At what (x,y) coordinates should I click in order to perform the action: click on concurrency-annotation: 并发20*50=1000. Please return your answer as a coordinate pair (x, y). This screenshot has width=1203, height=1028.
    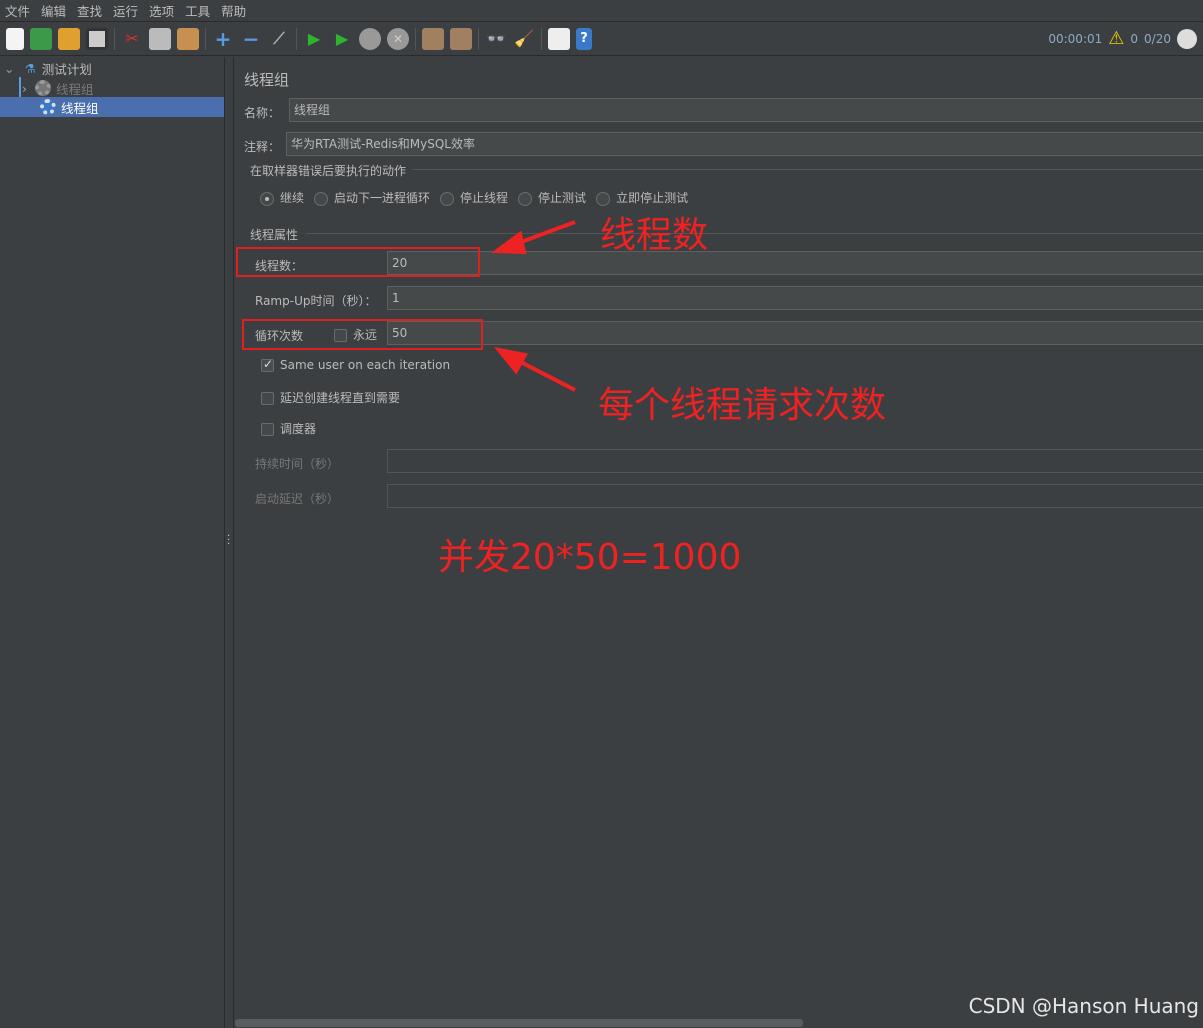
    Looking at the image, I should click on (590, 557).